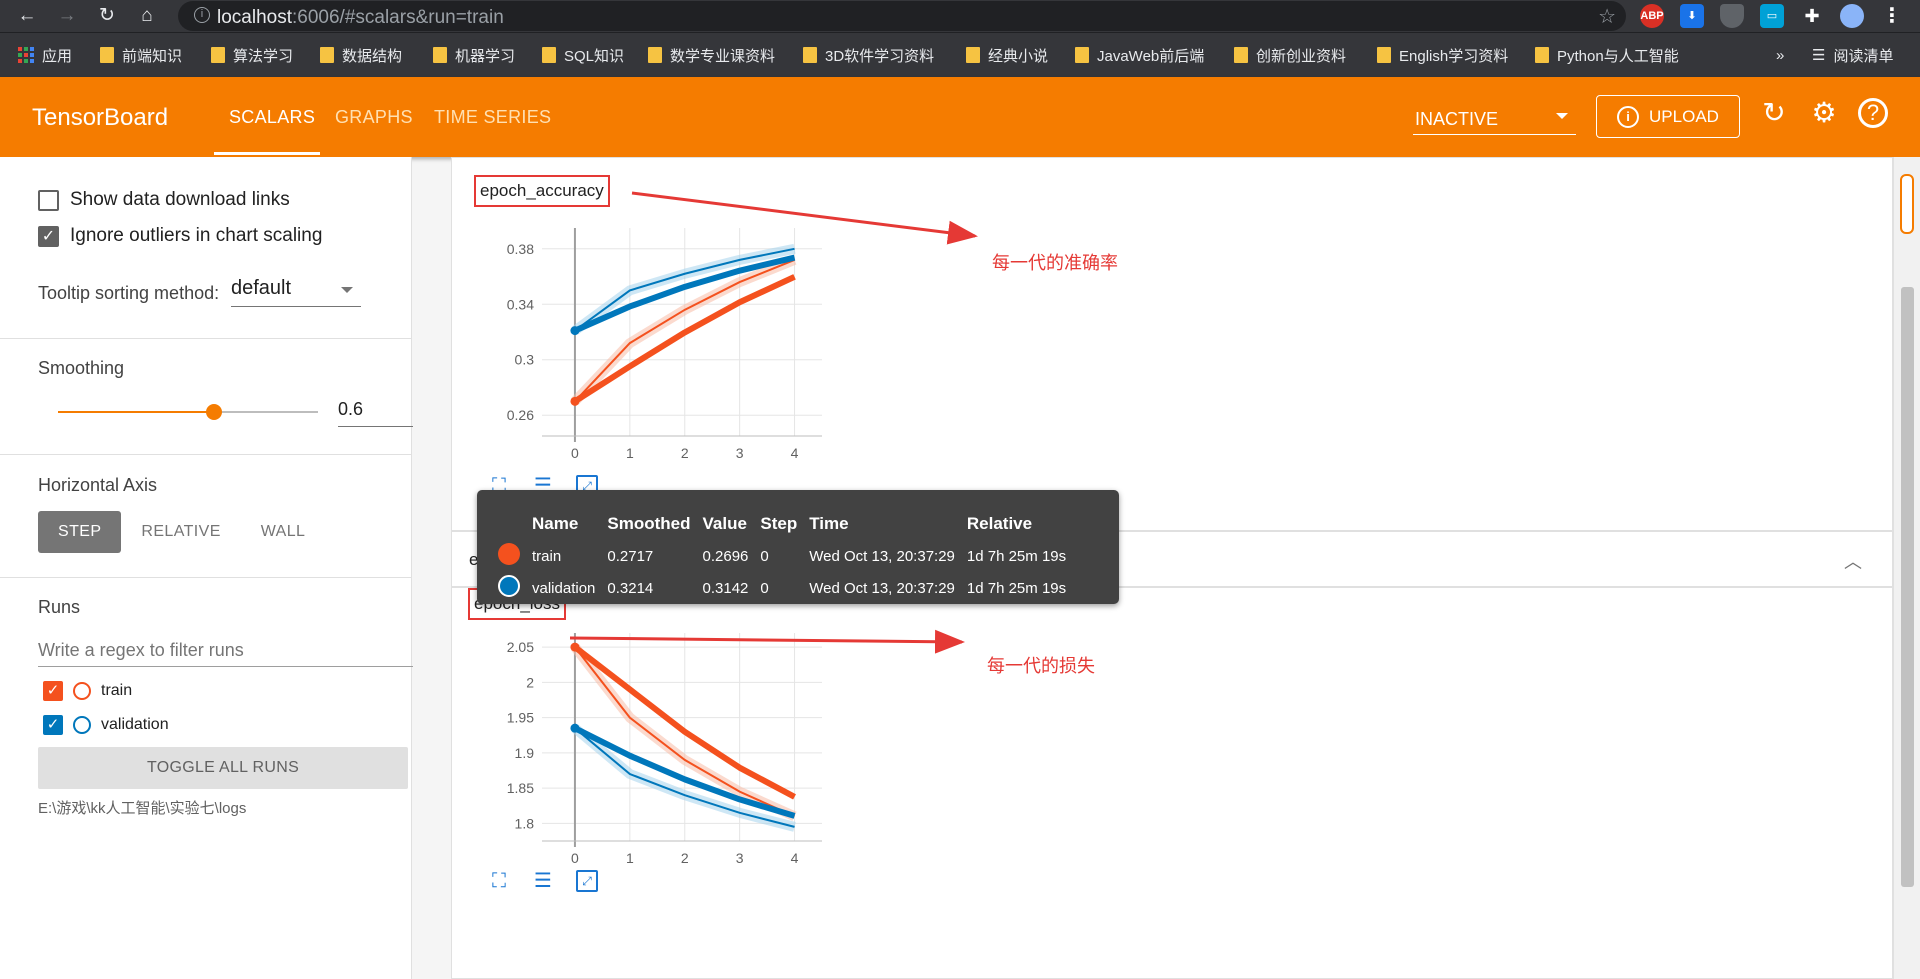 The width and height of the screenshot is (1920, 979). I want to click on page-scrollbar, so click(1906, 568).